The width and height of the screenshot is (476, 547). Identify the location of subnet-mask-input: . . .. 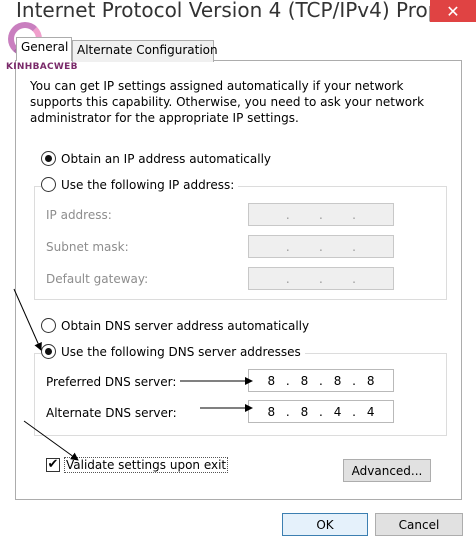
(321, 246).